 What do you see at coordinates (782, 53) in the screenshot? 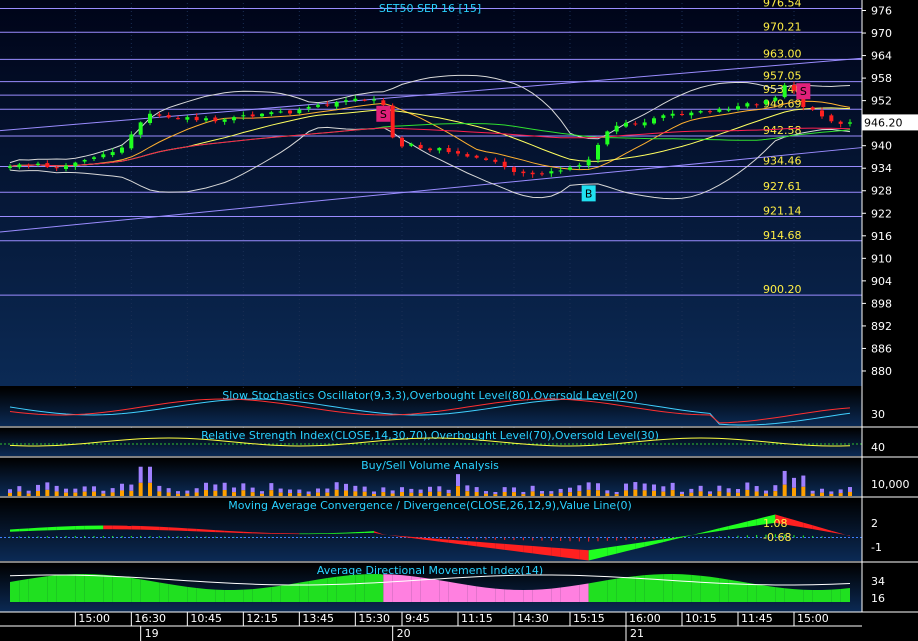
I see `level-label: 963.00` at bounding box center [782, 53].